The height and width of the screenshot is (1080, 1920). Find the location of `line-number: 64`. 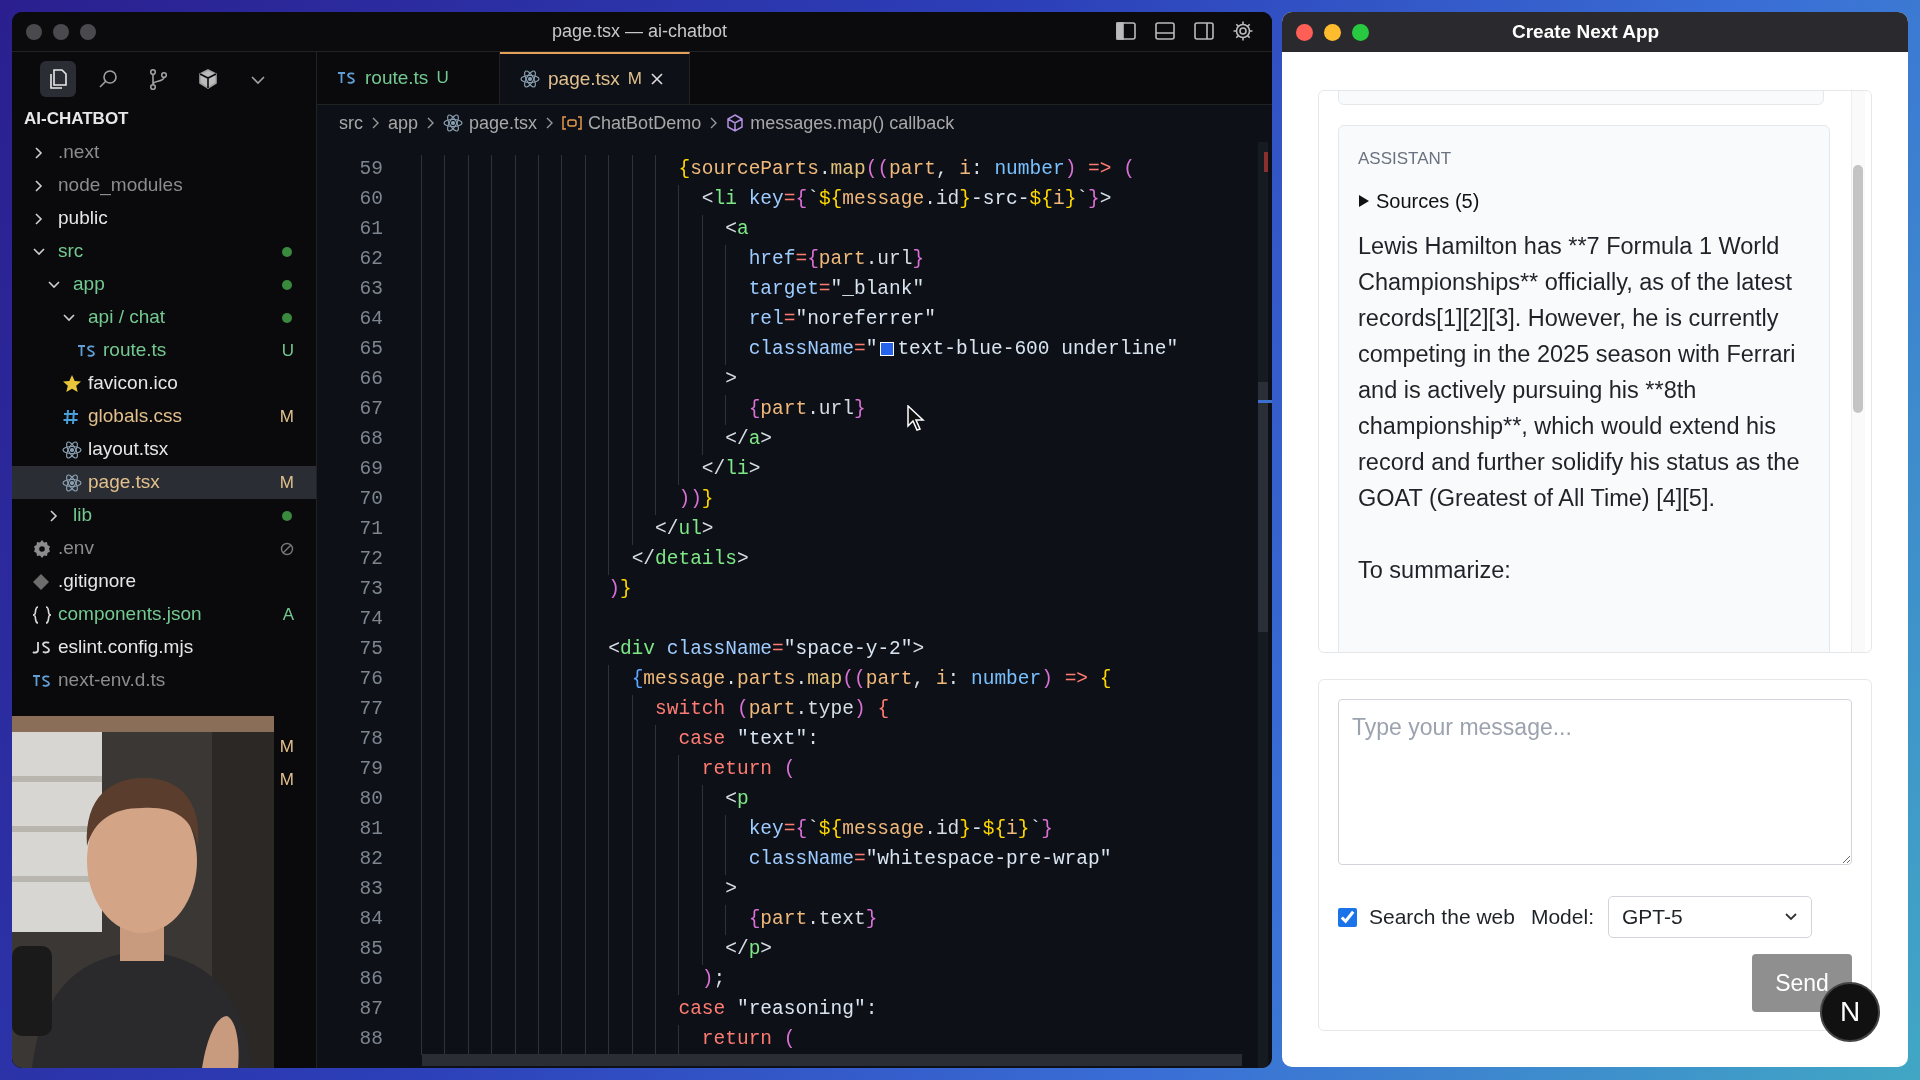

line-number: 64 is located at coordinates (370, 320).